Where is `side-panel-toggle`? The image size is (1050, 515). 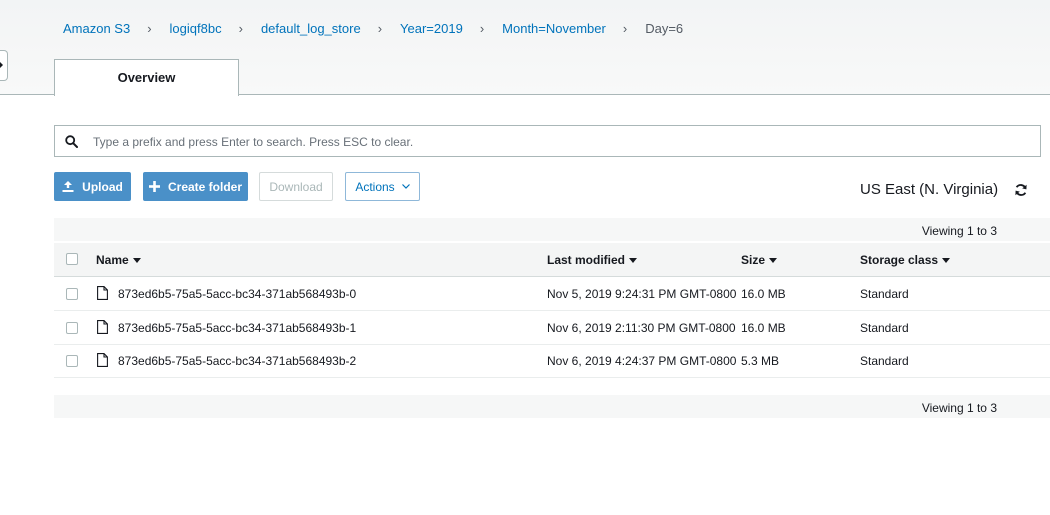 side-panel-toggle is located at coordinates (4, 65).